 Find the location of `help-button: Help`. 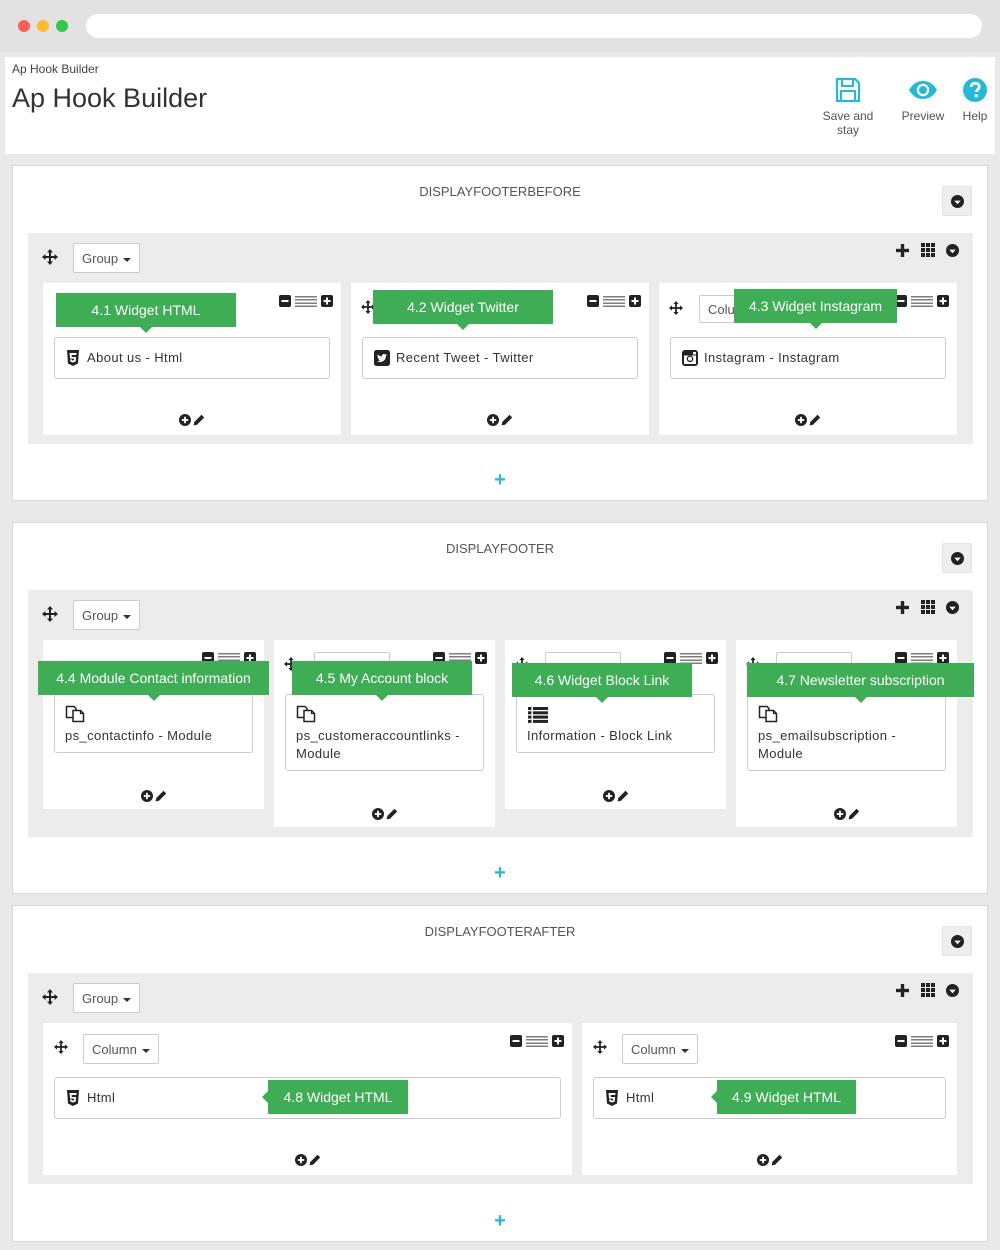

help-button: Help is located at coordinates (975, 100).